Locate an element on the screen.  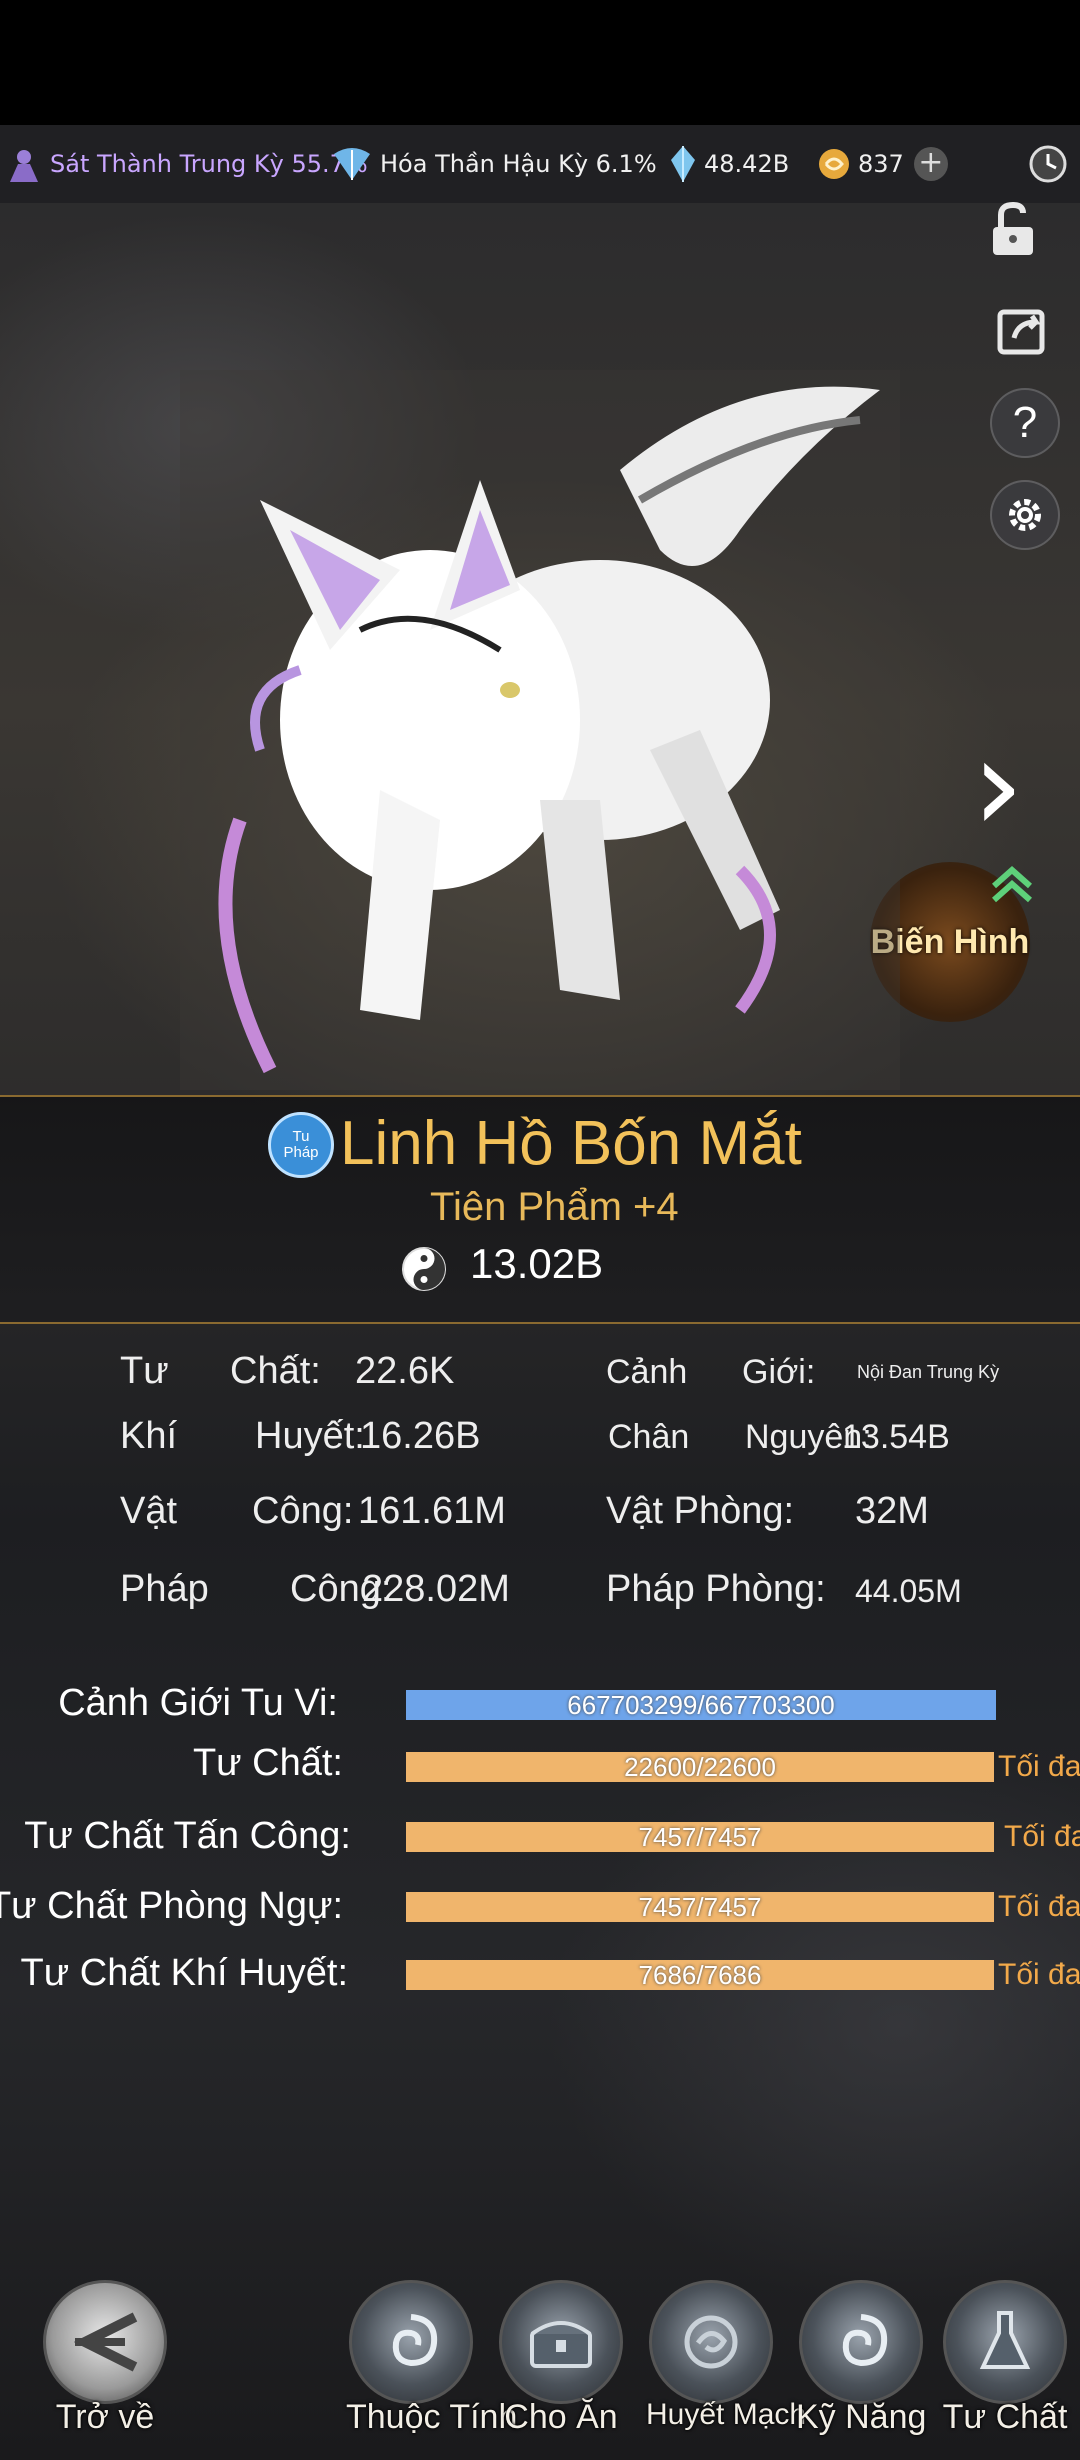
back-arrow-icon is located at coordinates (105, 2342).